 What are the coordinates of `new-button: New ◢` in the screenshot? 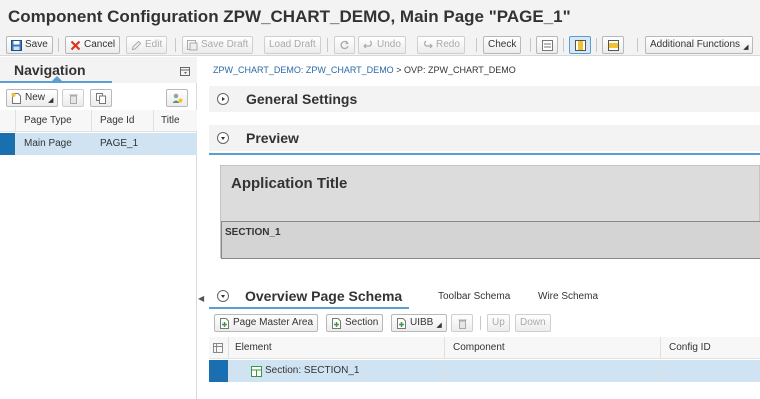 It's located at (32, 98).